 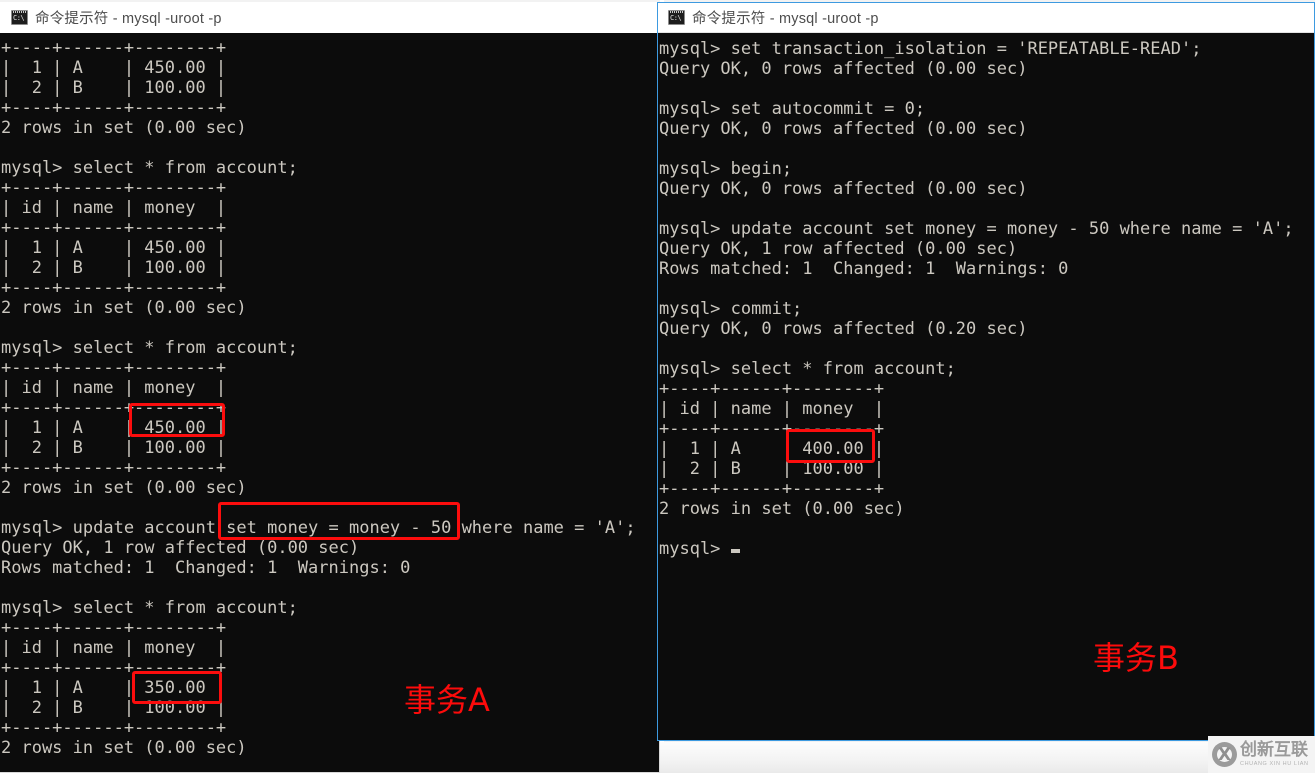 I want to click on watermark: X 创新互联 CHUANG XIN HU LIAN, so click(x=1261, y=754).